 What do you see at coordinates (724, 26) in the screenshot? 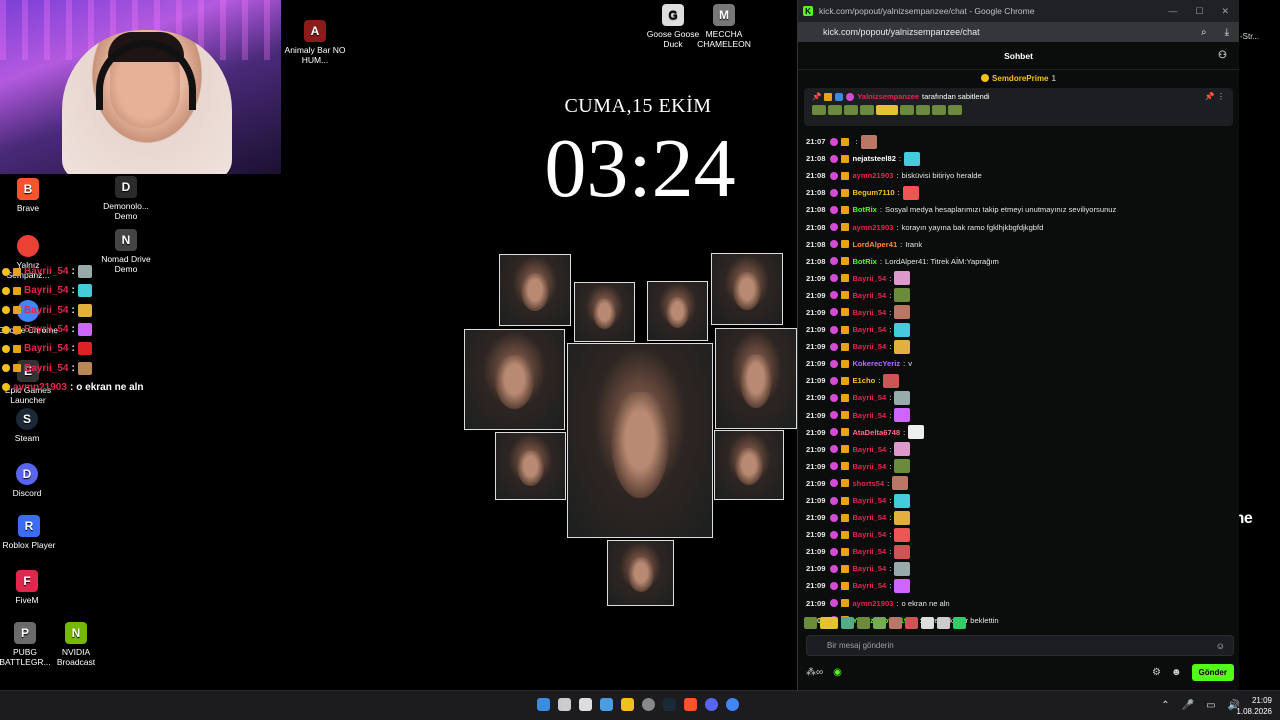
I see `desktop-icon-meccha-chameleon: M MECCHA CHAMELEON` at bounding box center [724, 26].